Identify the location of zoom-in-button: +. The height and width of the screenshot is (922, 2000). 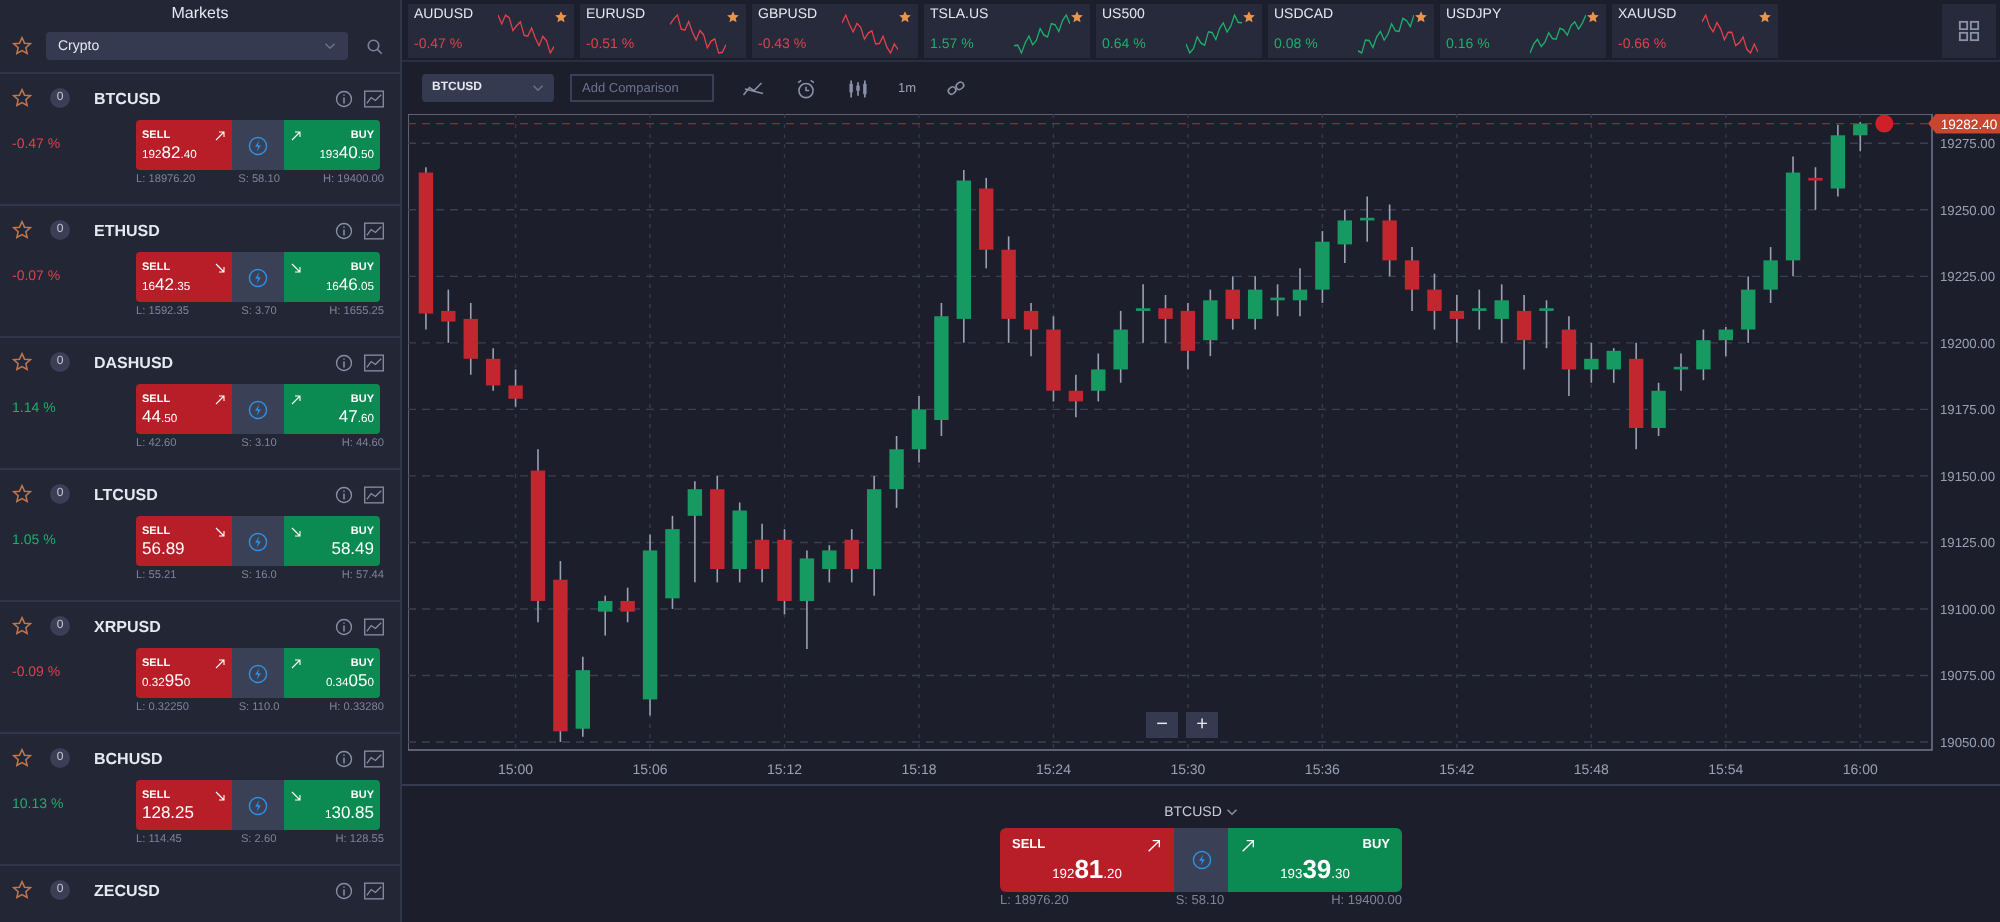
(1202, 725).